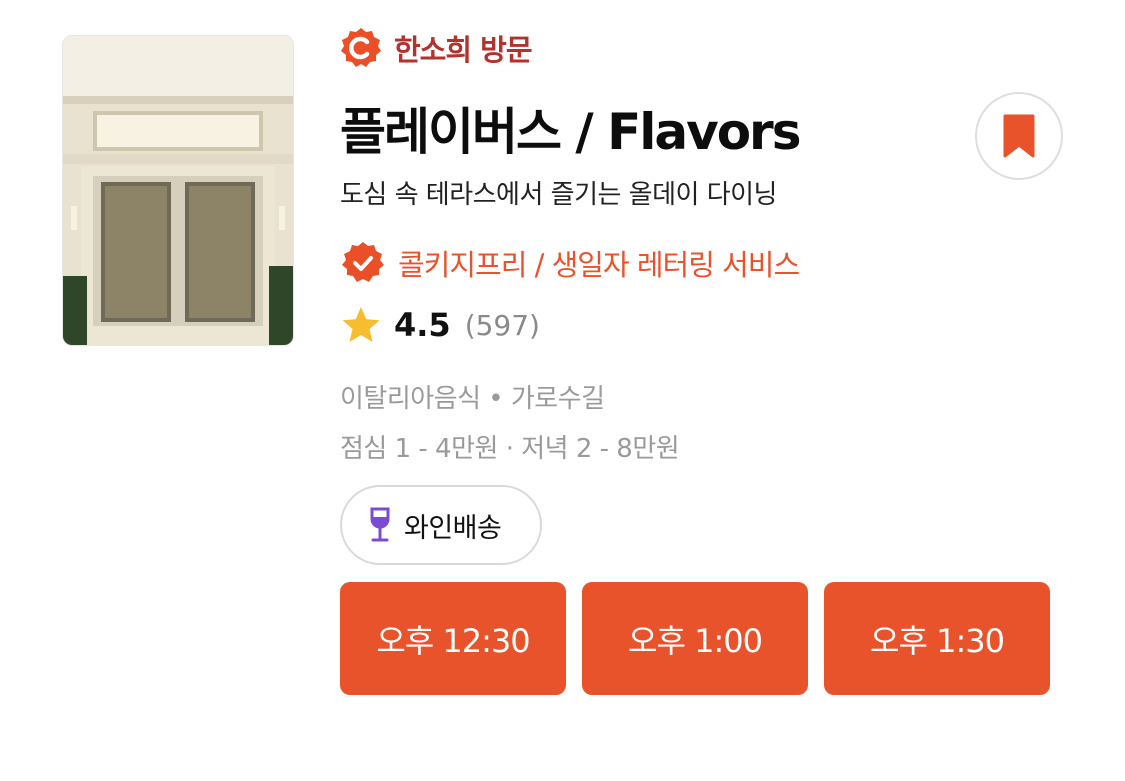  I want to click on restaurant-name: 플레이버스 / Flavors, so click(570, 132).